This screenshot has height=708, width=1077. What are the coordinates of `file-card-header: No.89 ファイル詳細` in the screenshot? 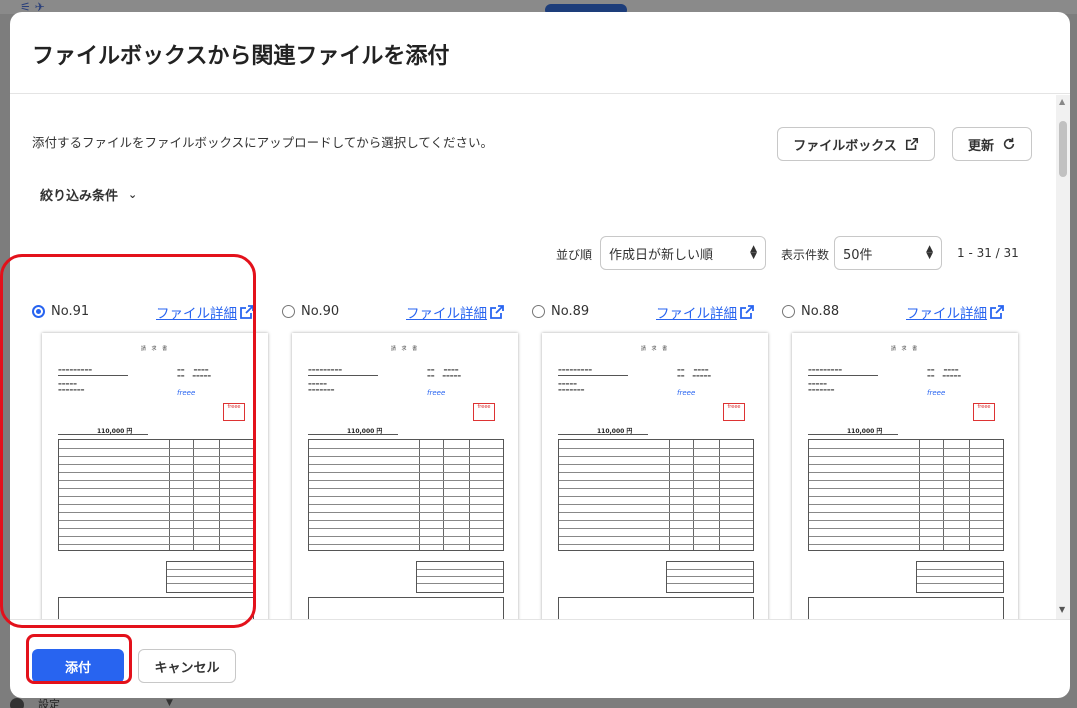 It's located at (645, 311).